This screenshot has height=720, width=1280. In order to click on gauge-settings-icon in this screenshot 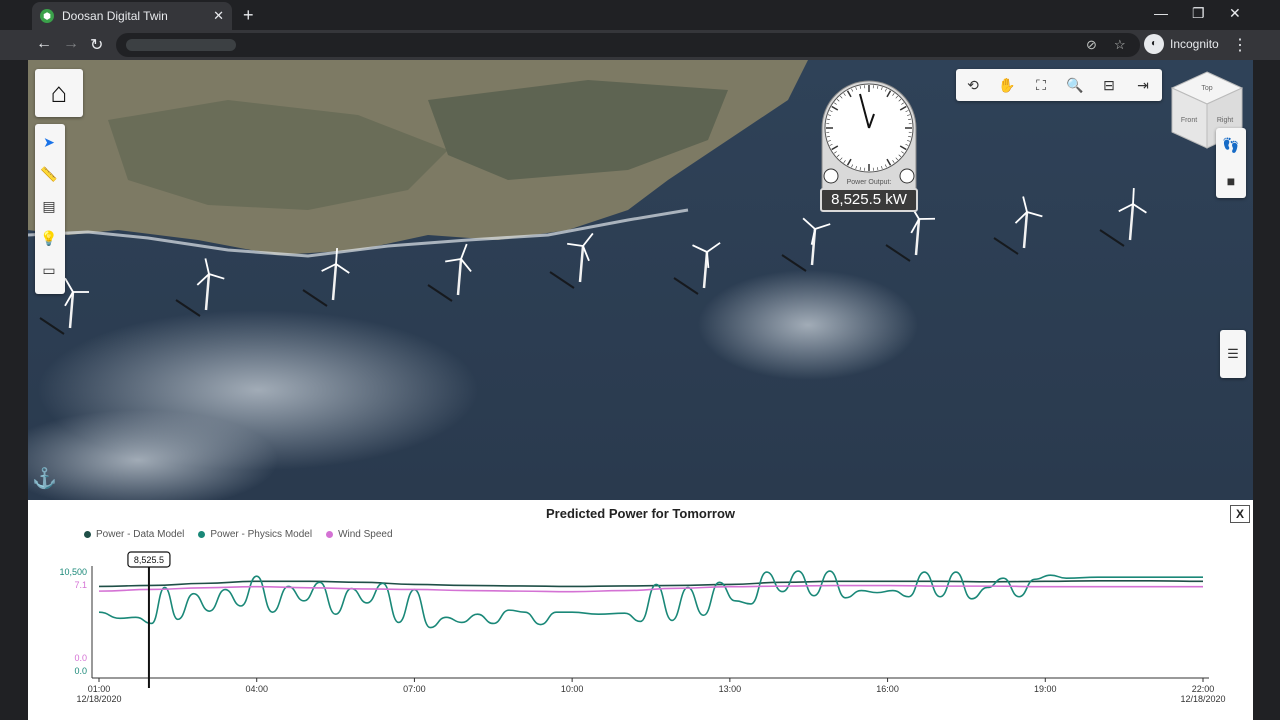, I will do `click(907, 176)`.